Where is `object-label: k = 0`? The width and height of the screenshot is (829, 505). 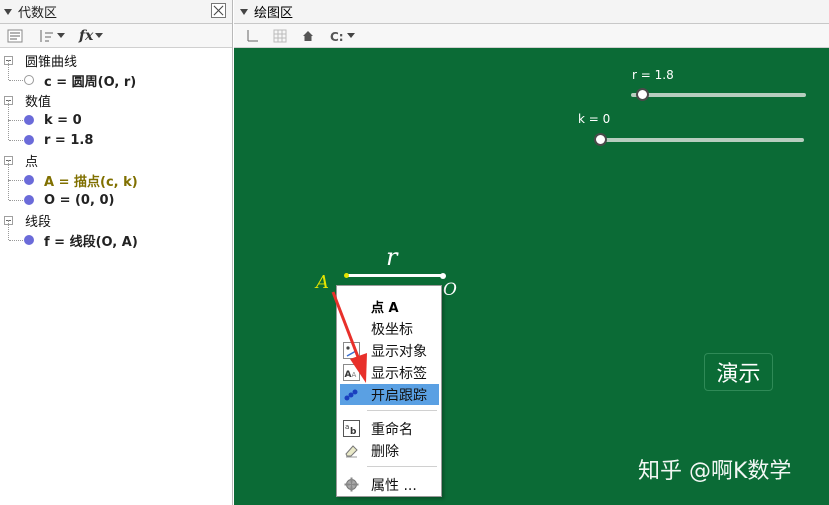
object-label: k = 0 is located at coordinates (63, 120).